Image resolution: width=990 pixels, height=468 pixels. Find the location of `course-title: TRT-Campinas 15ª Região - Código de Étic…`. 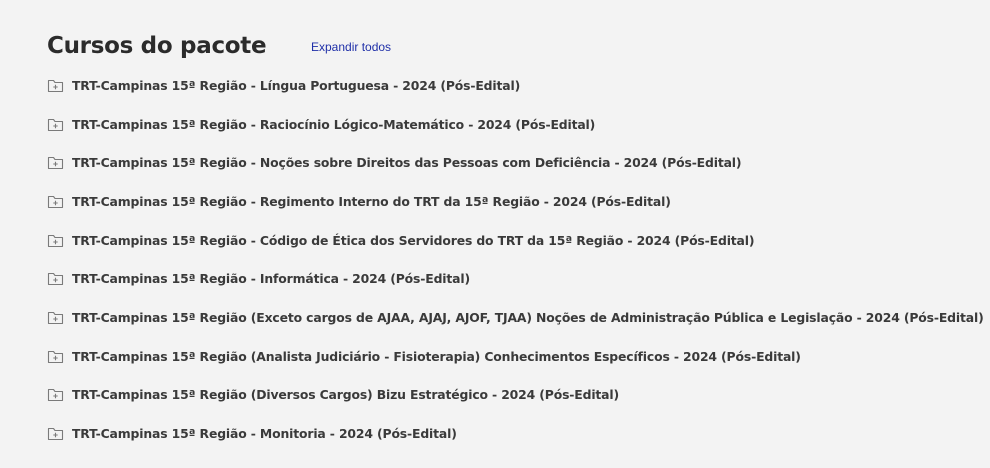

course-title: TRT-Campinas 15ª Região - Código de Étic… is located at coordinates (413, 240).